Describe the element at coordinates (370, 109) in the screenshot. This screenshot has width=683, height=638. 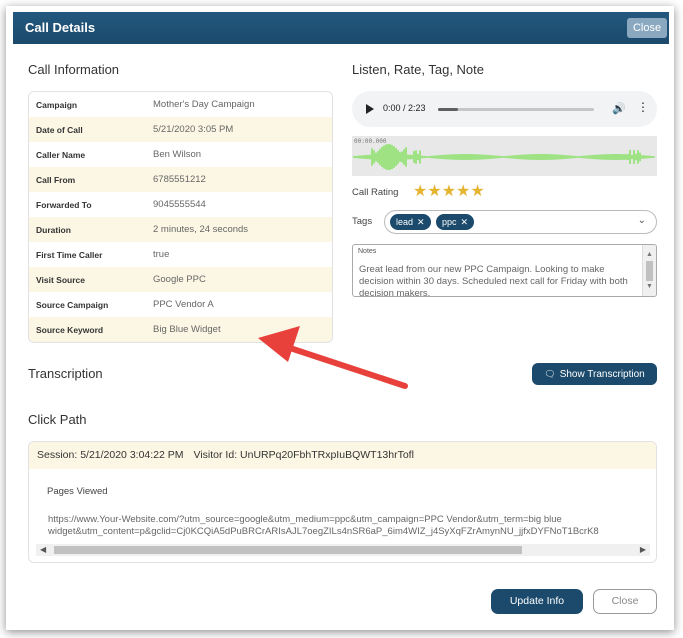
I see `play-icon` at that location.